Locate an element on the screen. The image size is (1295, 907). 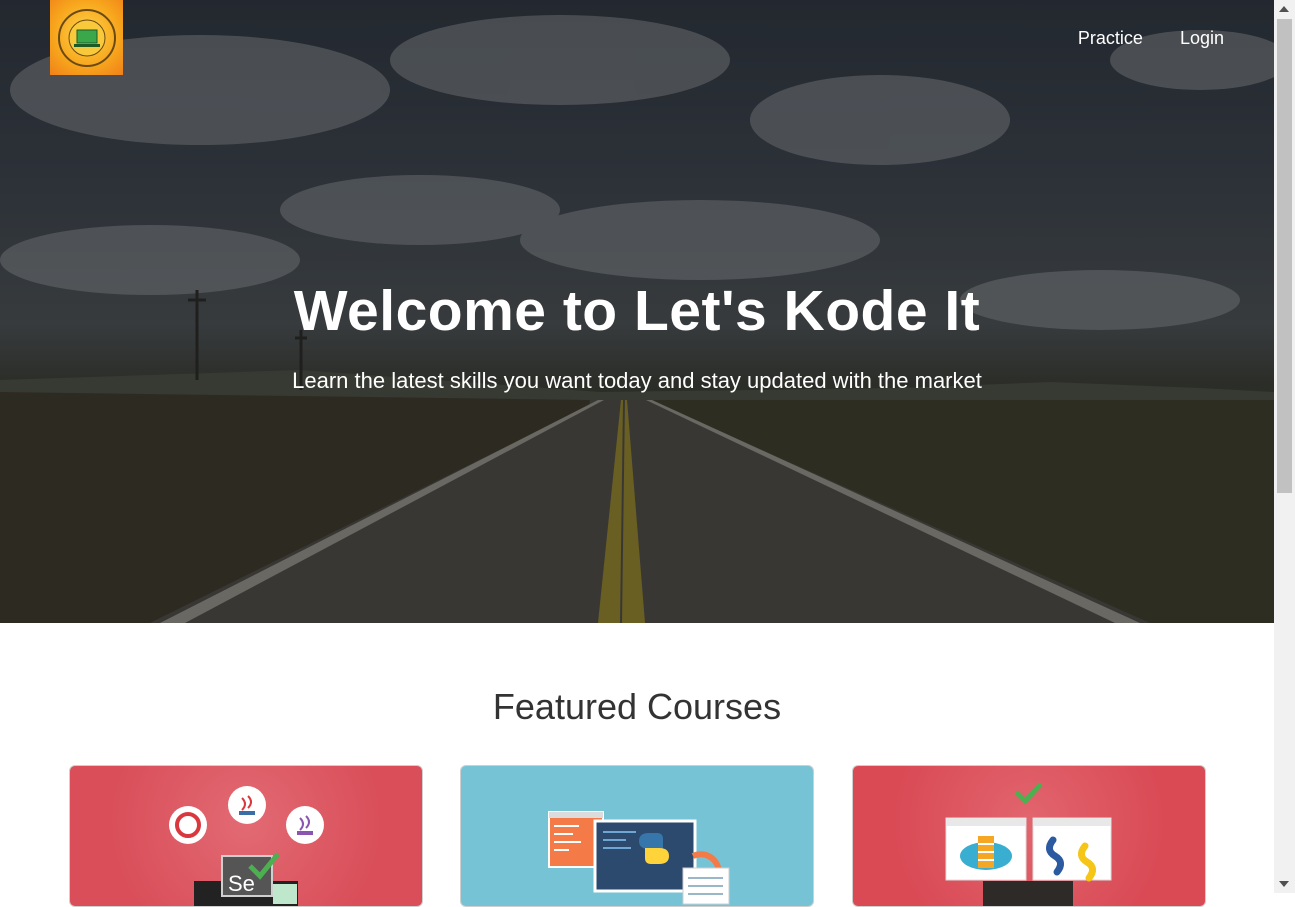
python-servers-icon is located at coordinates (1028, 844).